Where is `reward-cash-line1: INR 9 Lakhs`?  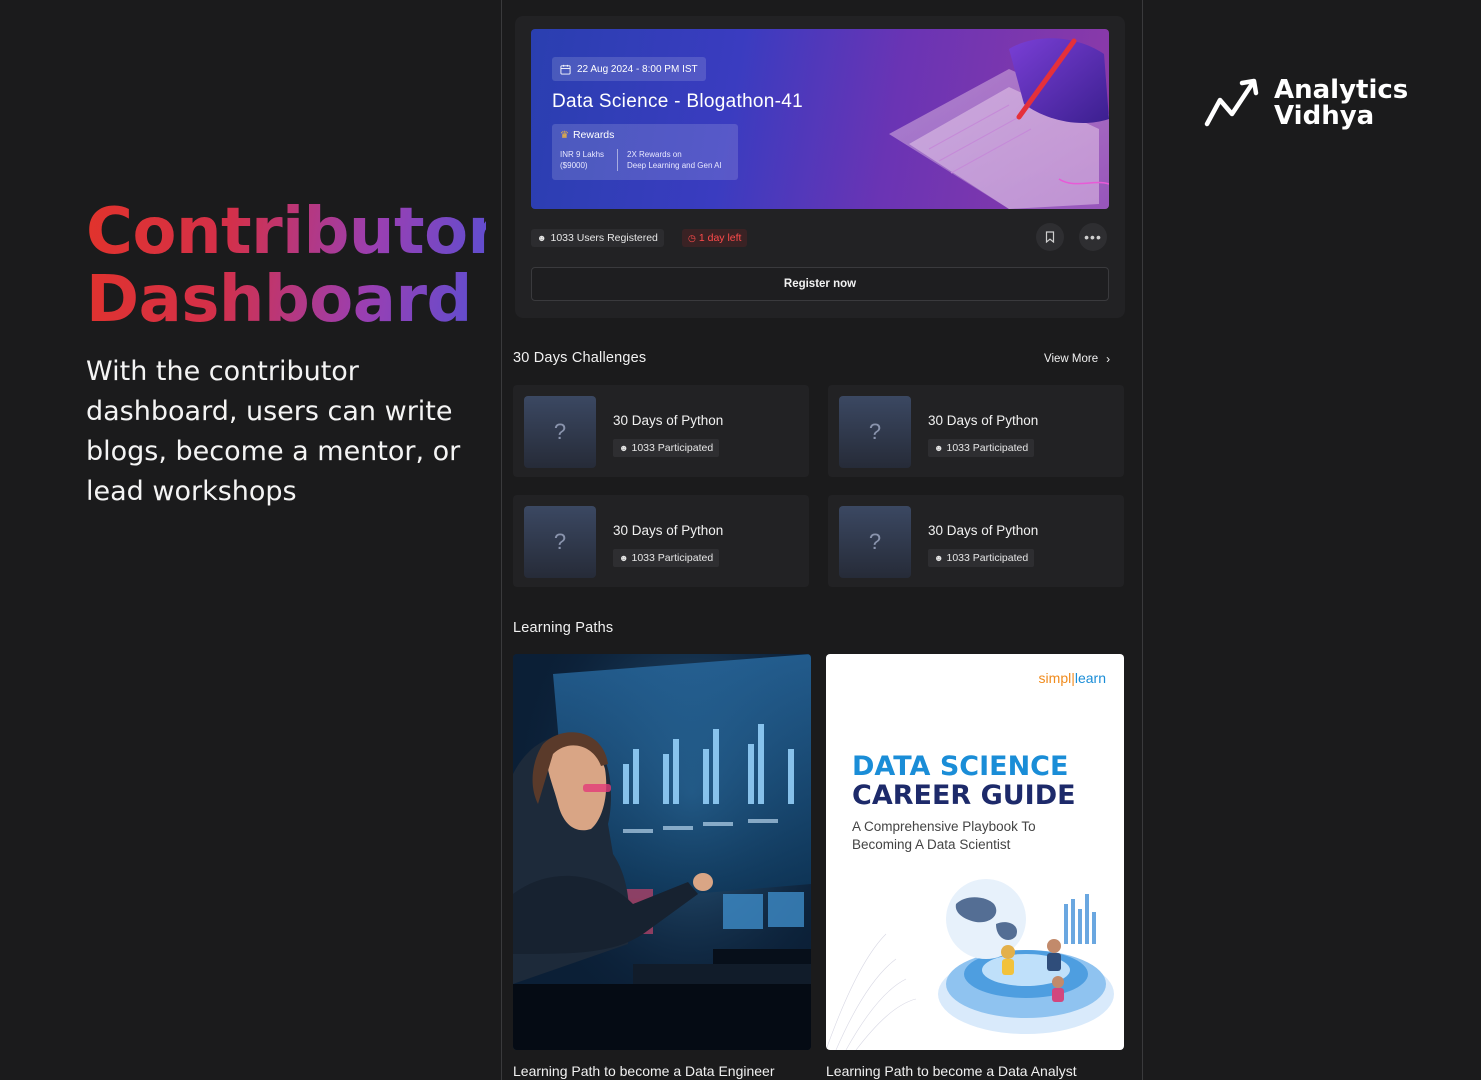 reward-cash-line1: INR 9 Lakhs is located at coordinates (582, 154).